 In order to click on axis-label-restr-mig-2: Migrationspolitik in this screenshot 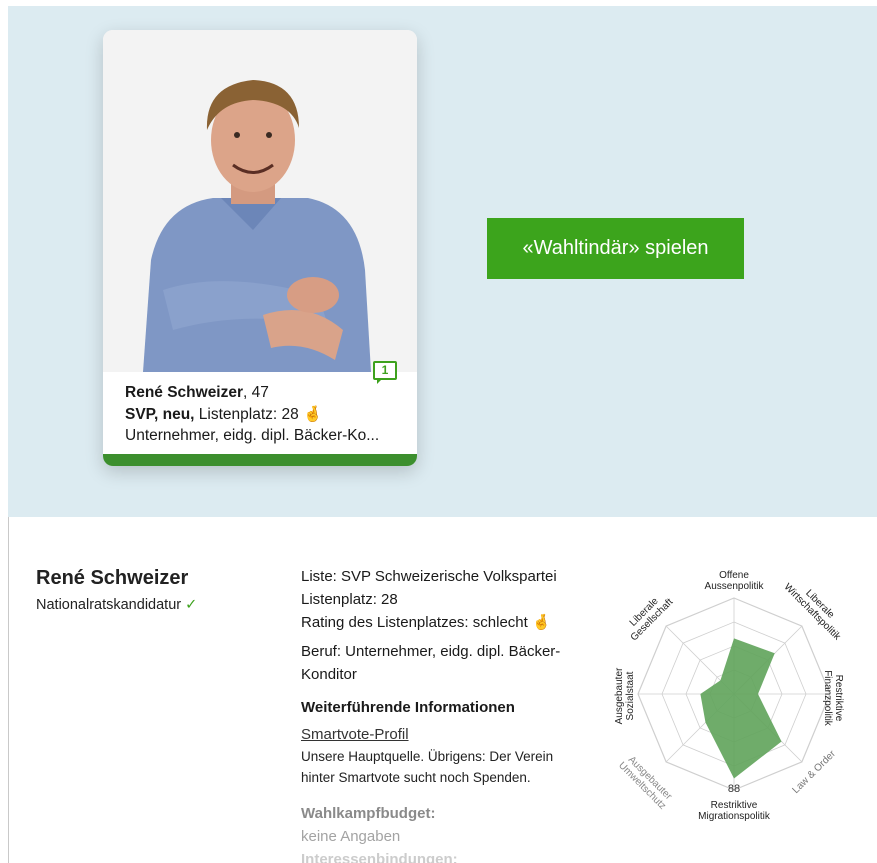, I will do `click(734, 816)`.